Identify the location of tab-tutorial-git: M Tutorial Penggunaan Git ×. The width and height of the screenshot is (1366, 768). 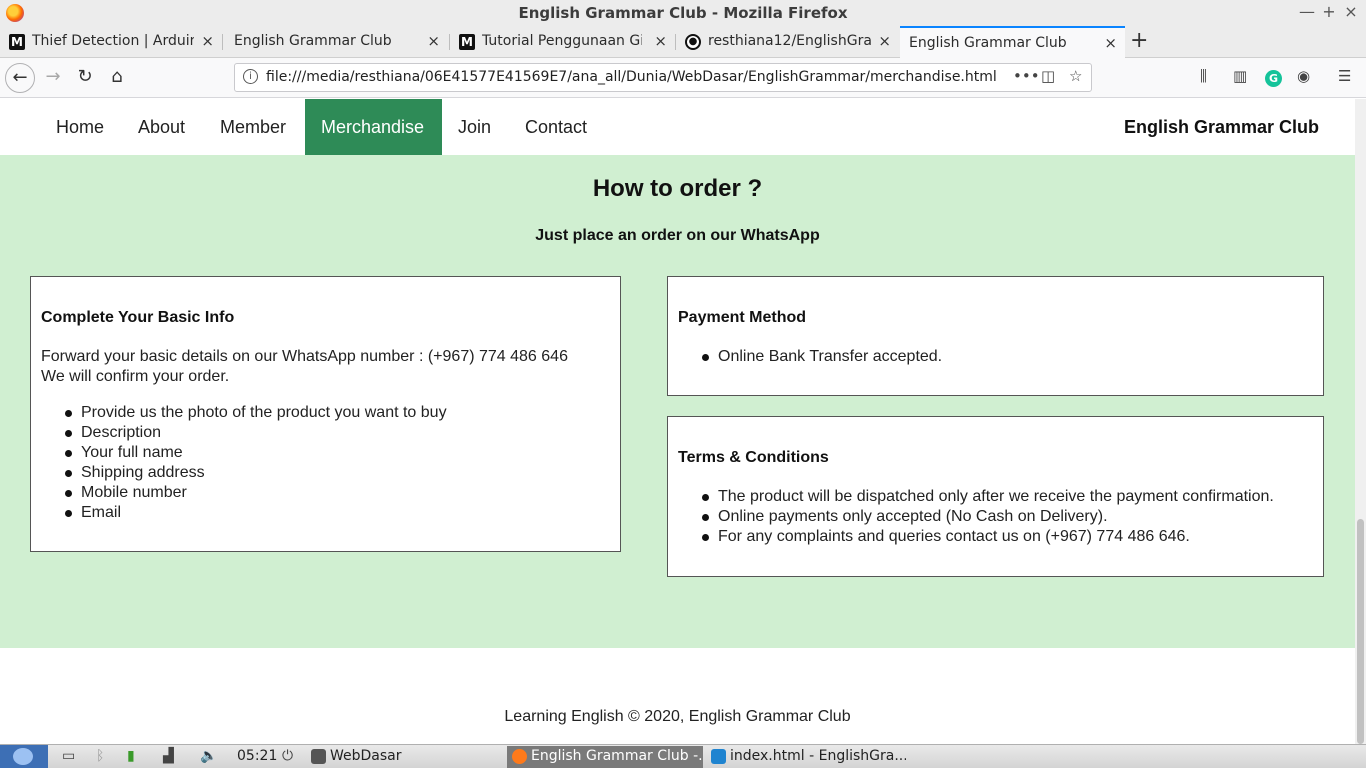
(562, 42).